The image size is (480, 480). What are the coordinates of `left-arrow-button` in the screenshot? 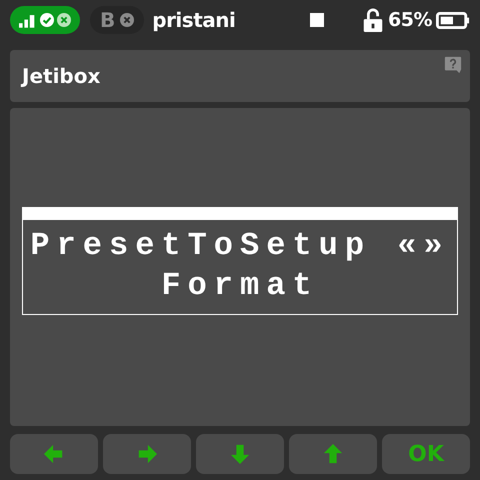 It's located at (54, 454).